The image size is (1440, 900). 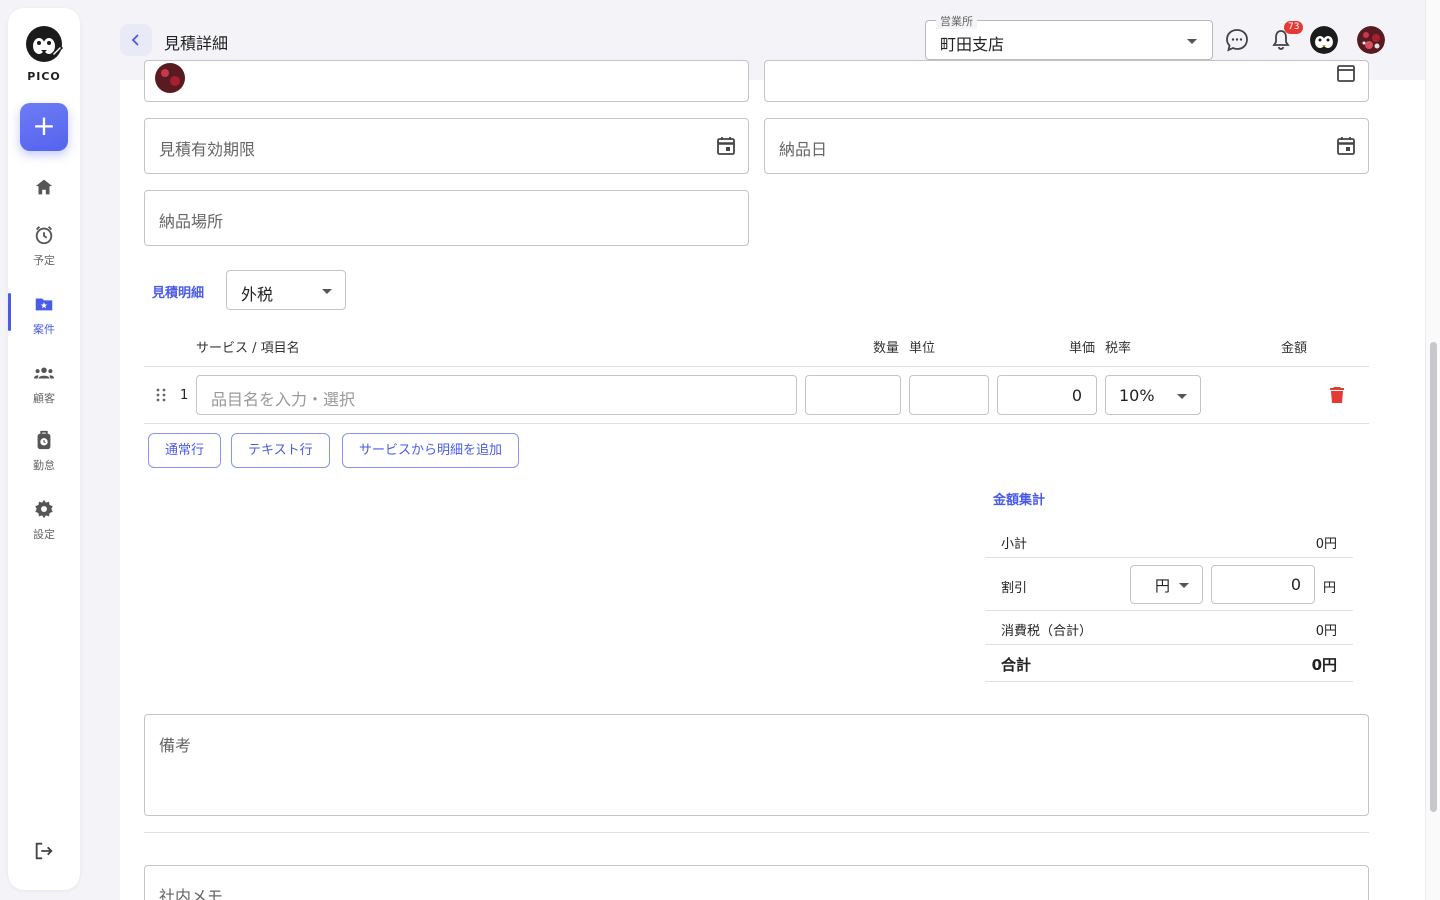 I want to click on add-normal-row-button: 通常行, so click(x=185, y=450).